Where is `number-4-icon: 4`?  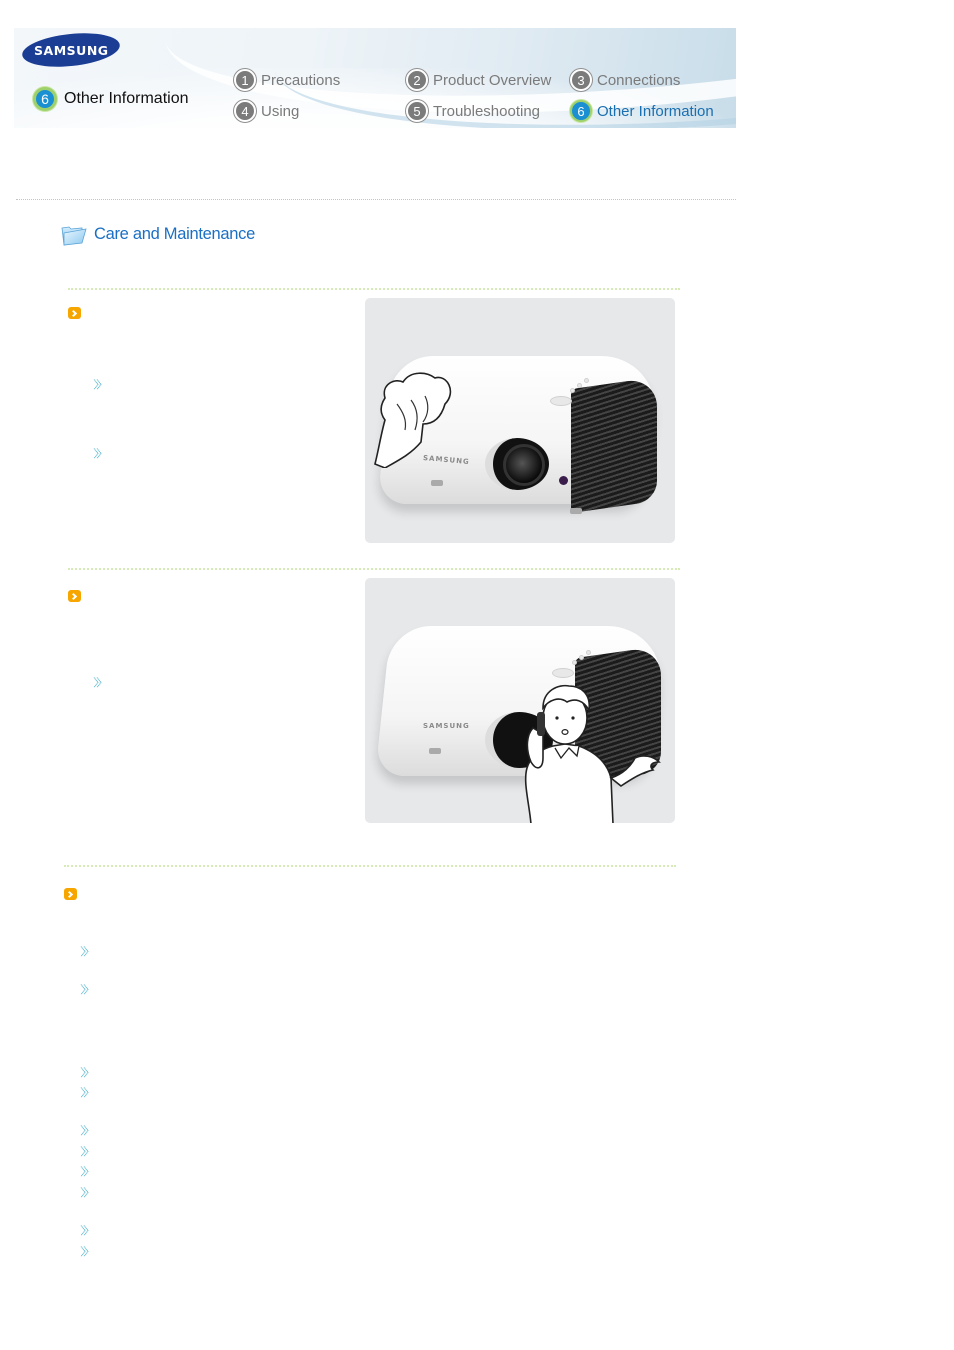
number-4-icon: 4 is located at coordinates (245, 111).